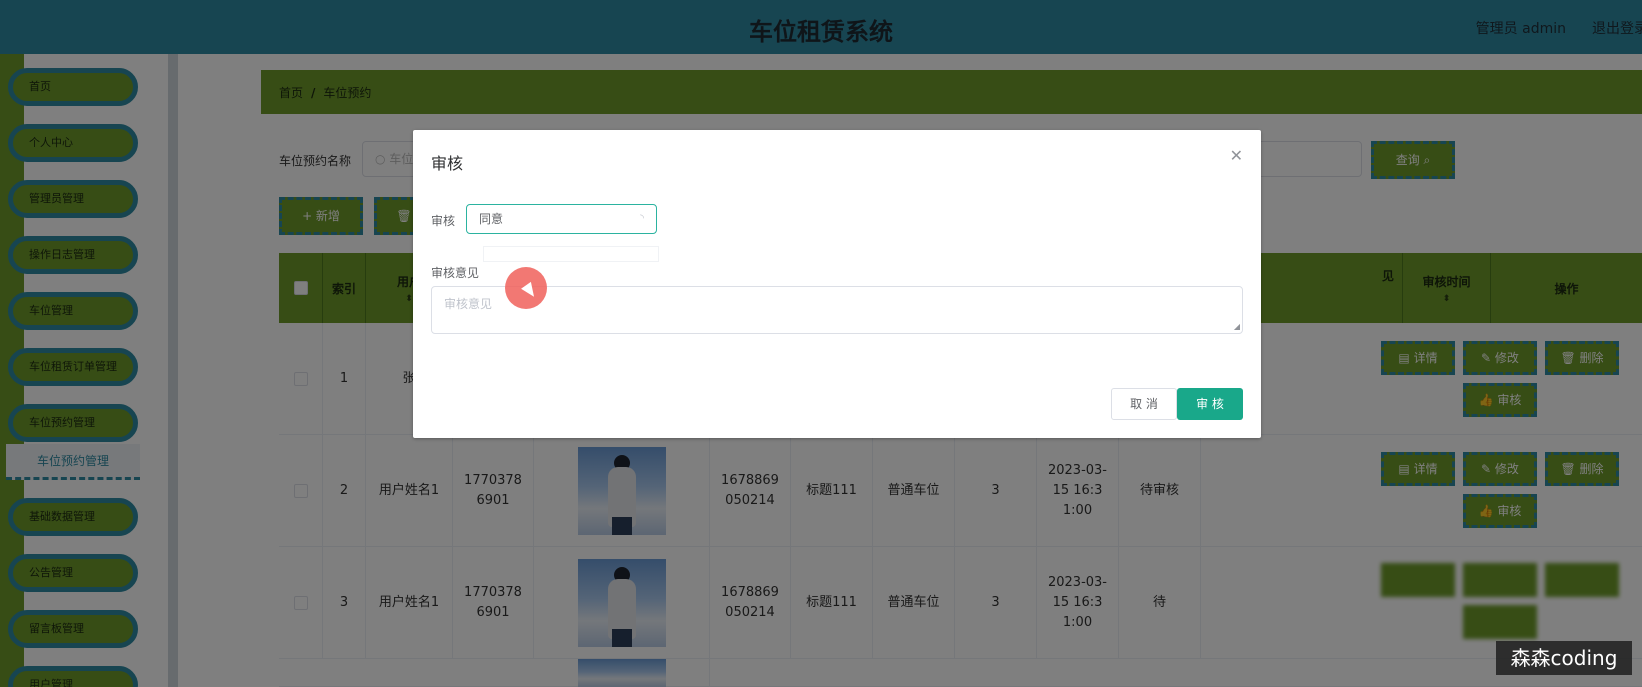 The image size is (1642, 687). What do you see at coordinates (468, 304) in the screenshot?
I see `audit-opinion-placeholder: 审核意见` at bounding box center [468, 304].